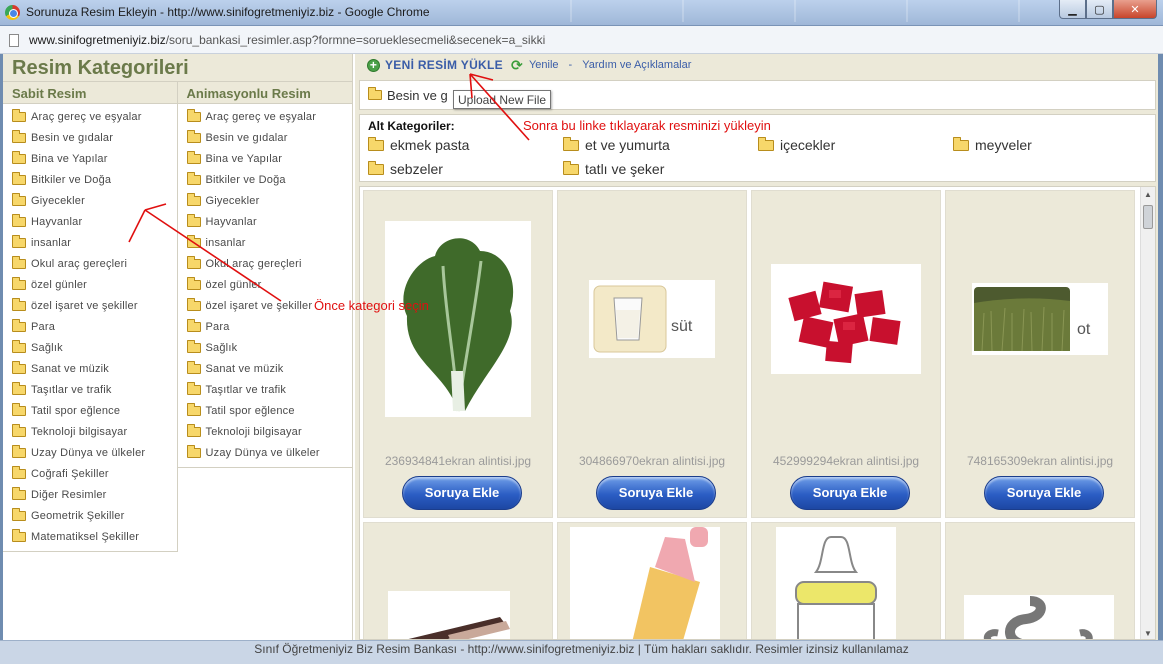 The image size is (1163, 664). I want to click on refresh-icon: ⟳, so click(518, 65).